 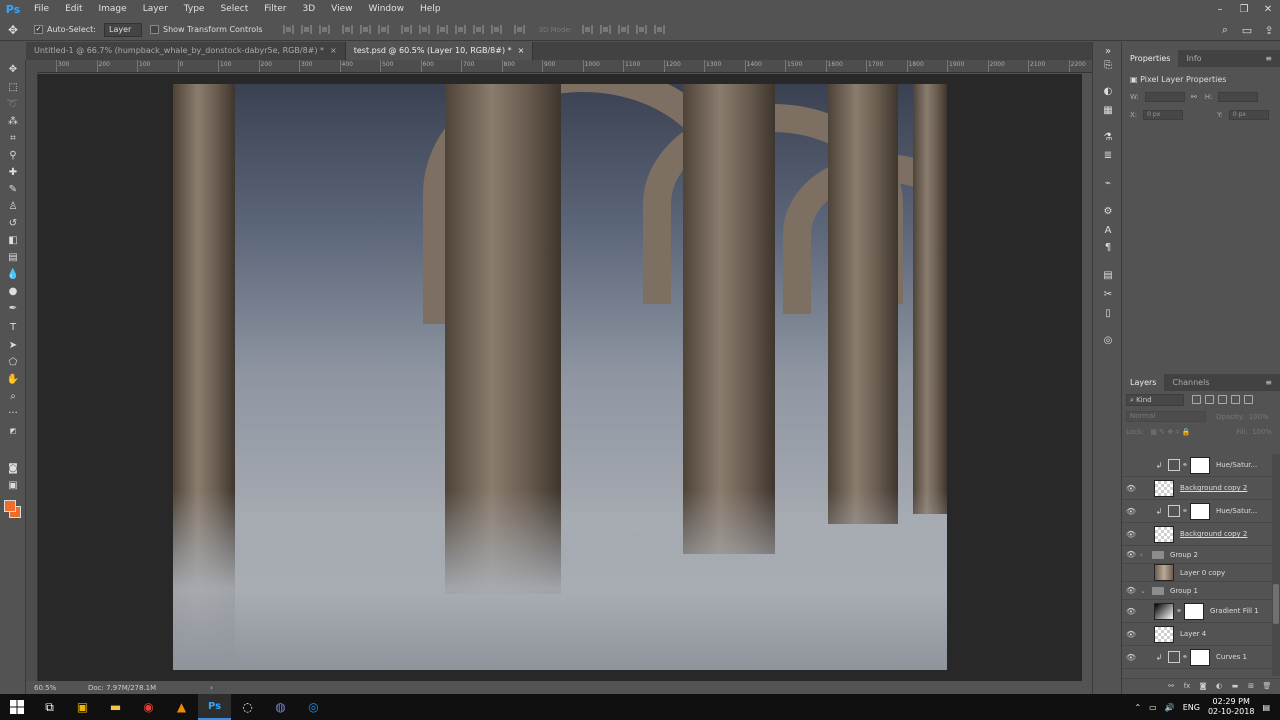 What do you see at coordinates (13, 139) in the screenshot?
I see `crop-icon: ⌗` at bounding box center [13, 139].